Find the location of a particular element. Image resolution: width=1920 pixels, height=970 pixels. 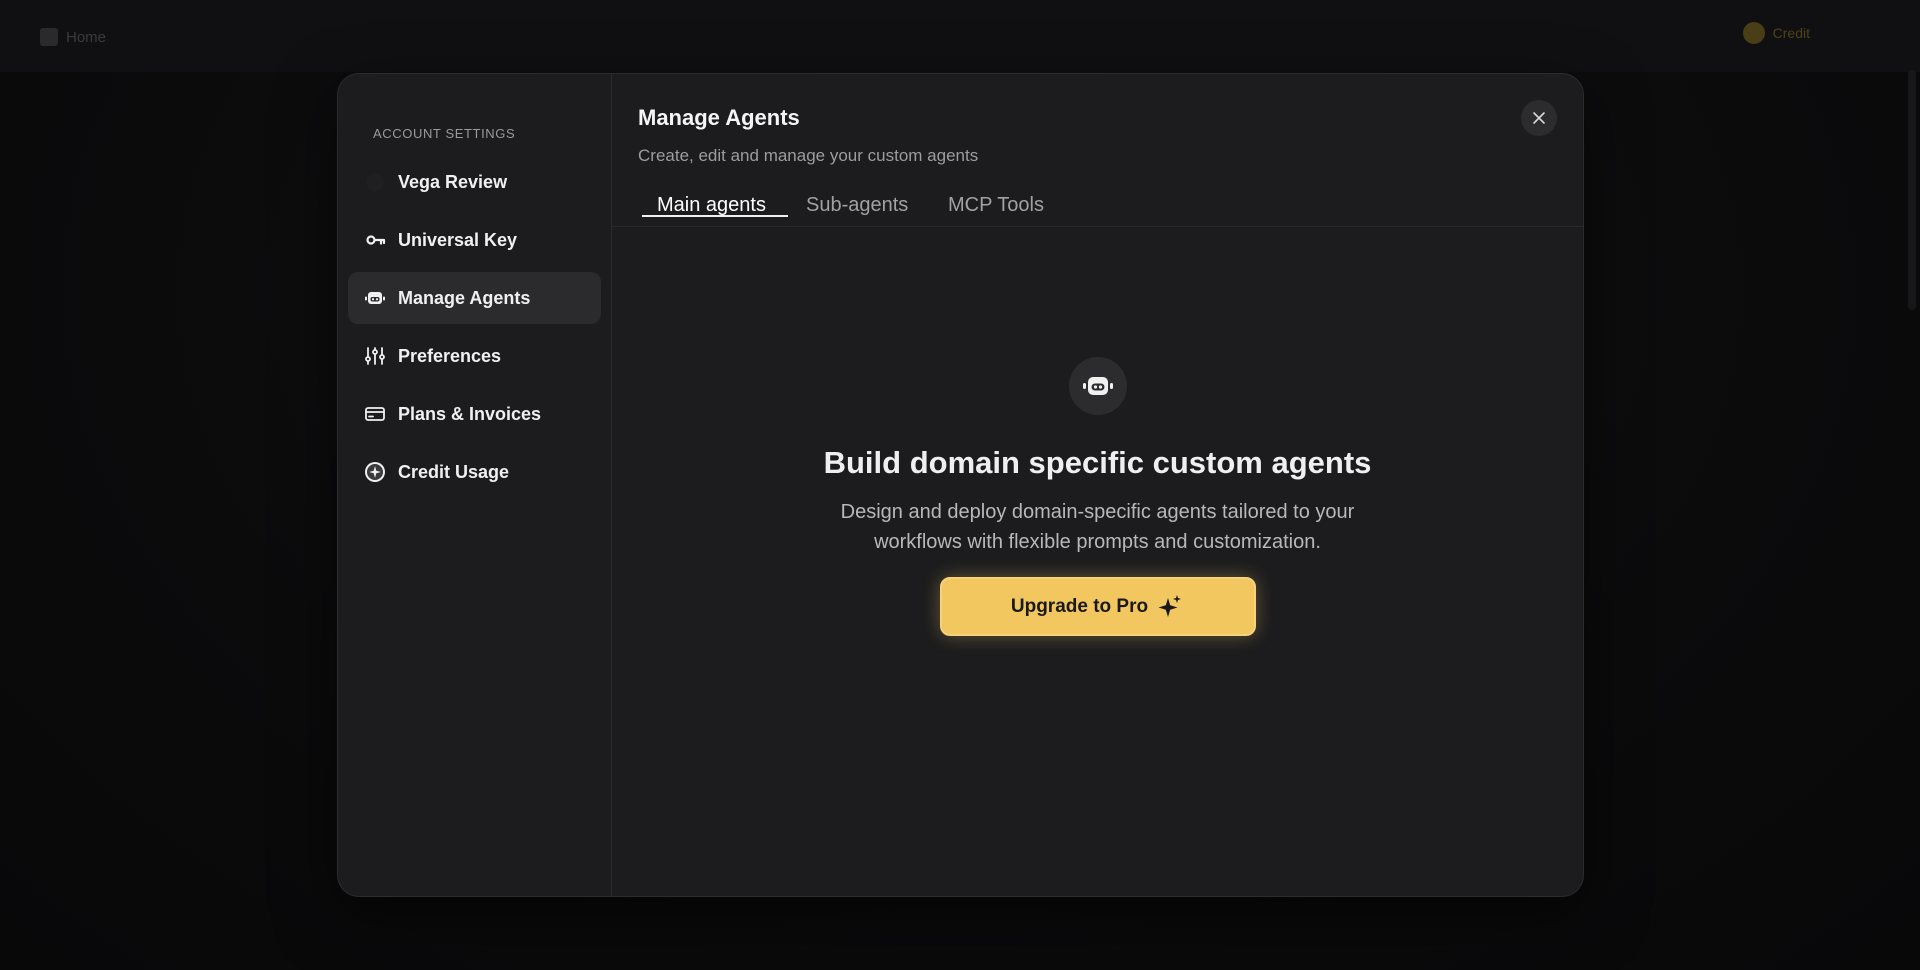

close-button is located at coordinates (1539, 118).